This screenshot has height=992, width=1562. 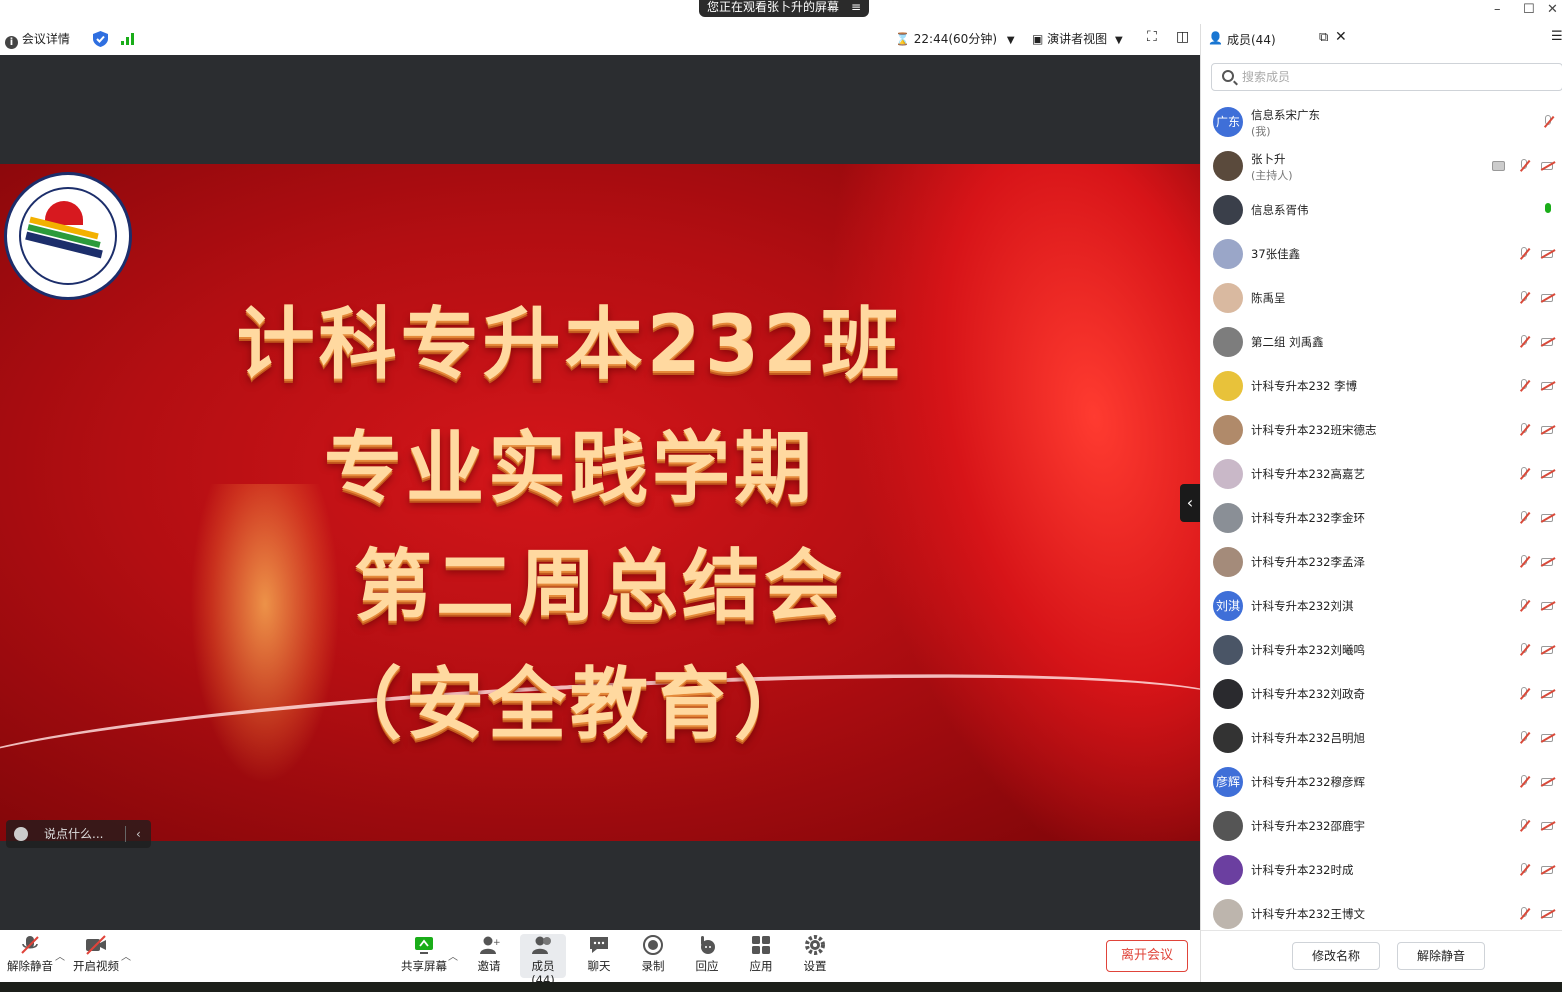 I want to click on member-row: 计科专升本232时成, so click(x=1381, y=870).